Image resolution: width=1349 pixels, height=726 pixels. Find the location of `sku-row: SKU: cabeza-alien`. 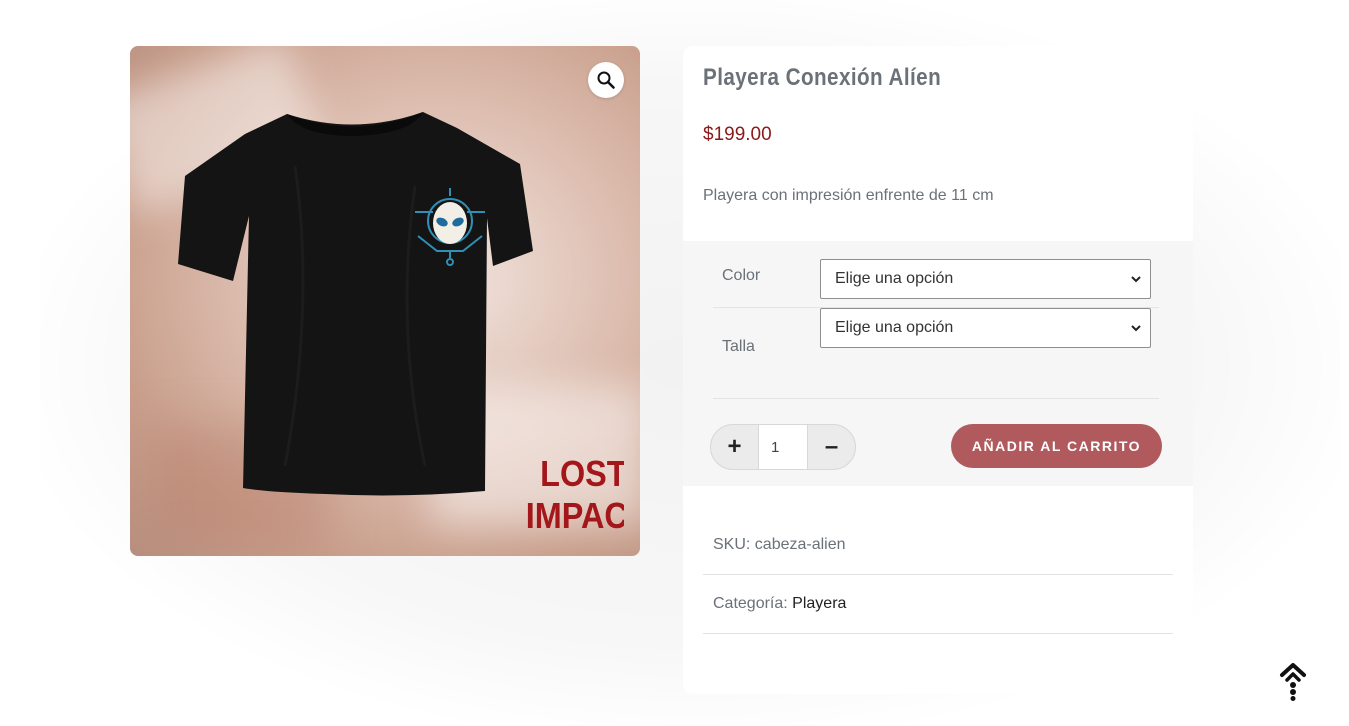

sku-row: SKU: cabeza-alien is located at coordinates (938, 545).